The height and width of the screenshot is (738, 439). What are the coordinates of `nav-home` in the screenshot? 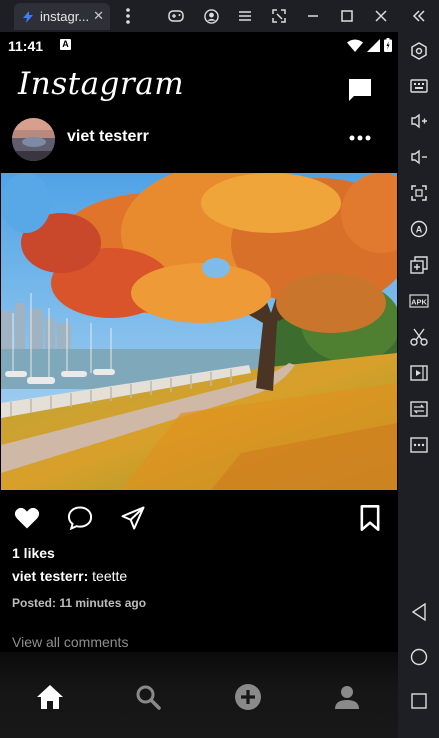 It's located at (50, 697).